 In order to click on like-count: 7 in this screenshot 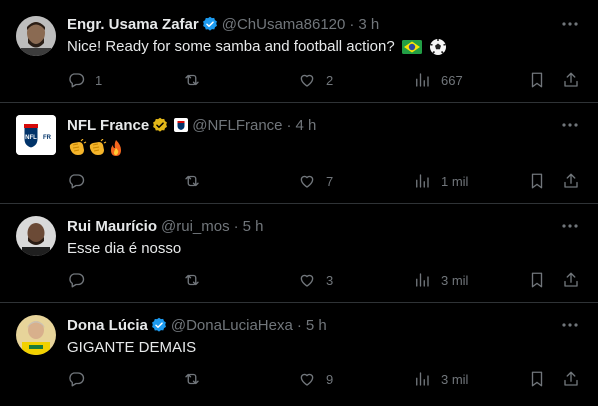, I will do `click(330, 181)`.